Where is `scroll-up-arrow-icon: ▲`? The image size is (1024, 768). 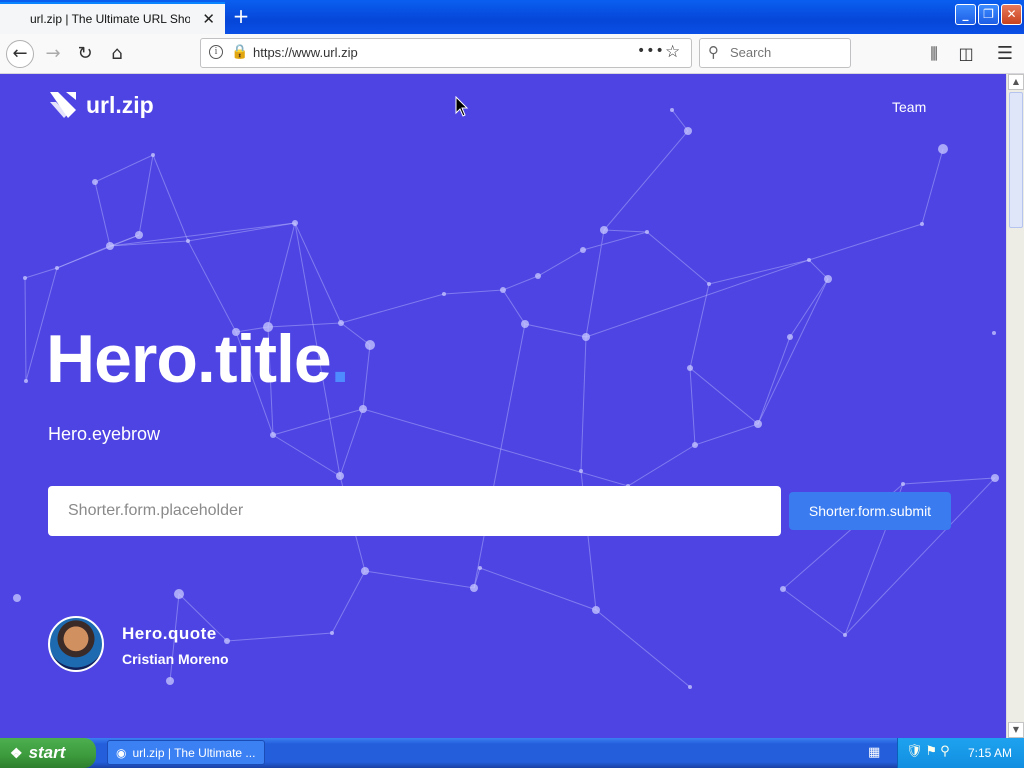 scroll-up-arrow-icon: ▲ is located at coordinates (1016, 82).